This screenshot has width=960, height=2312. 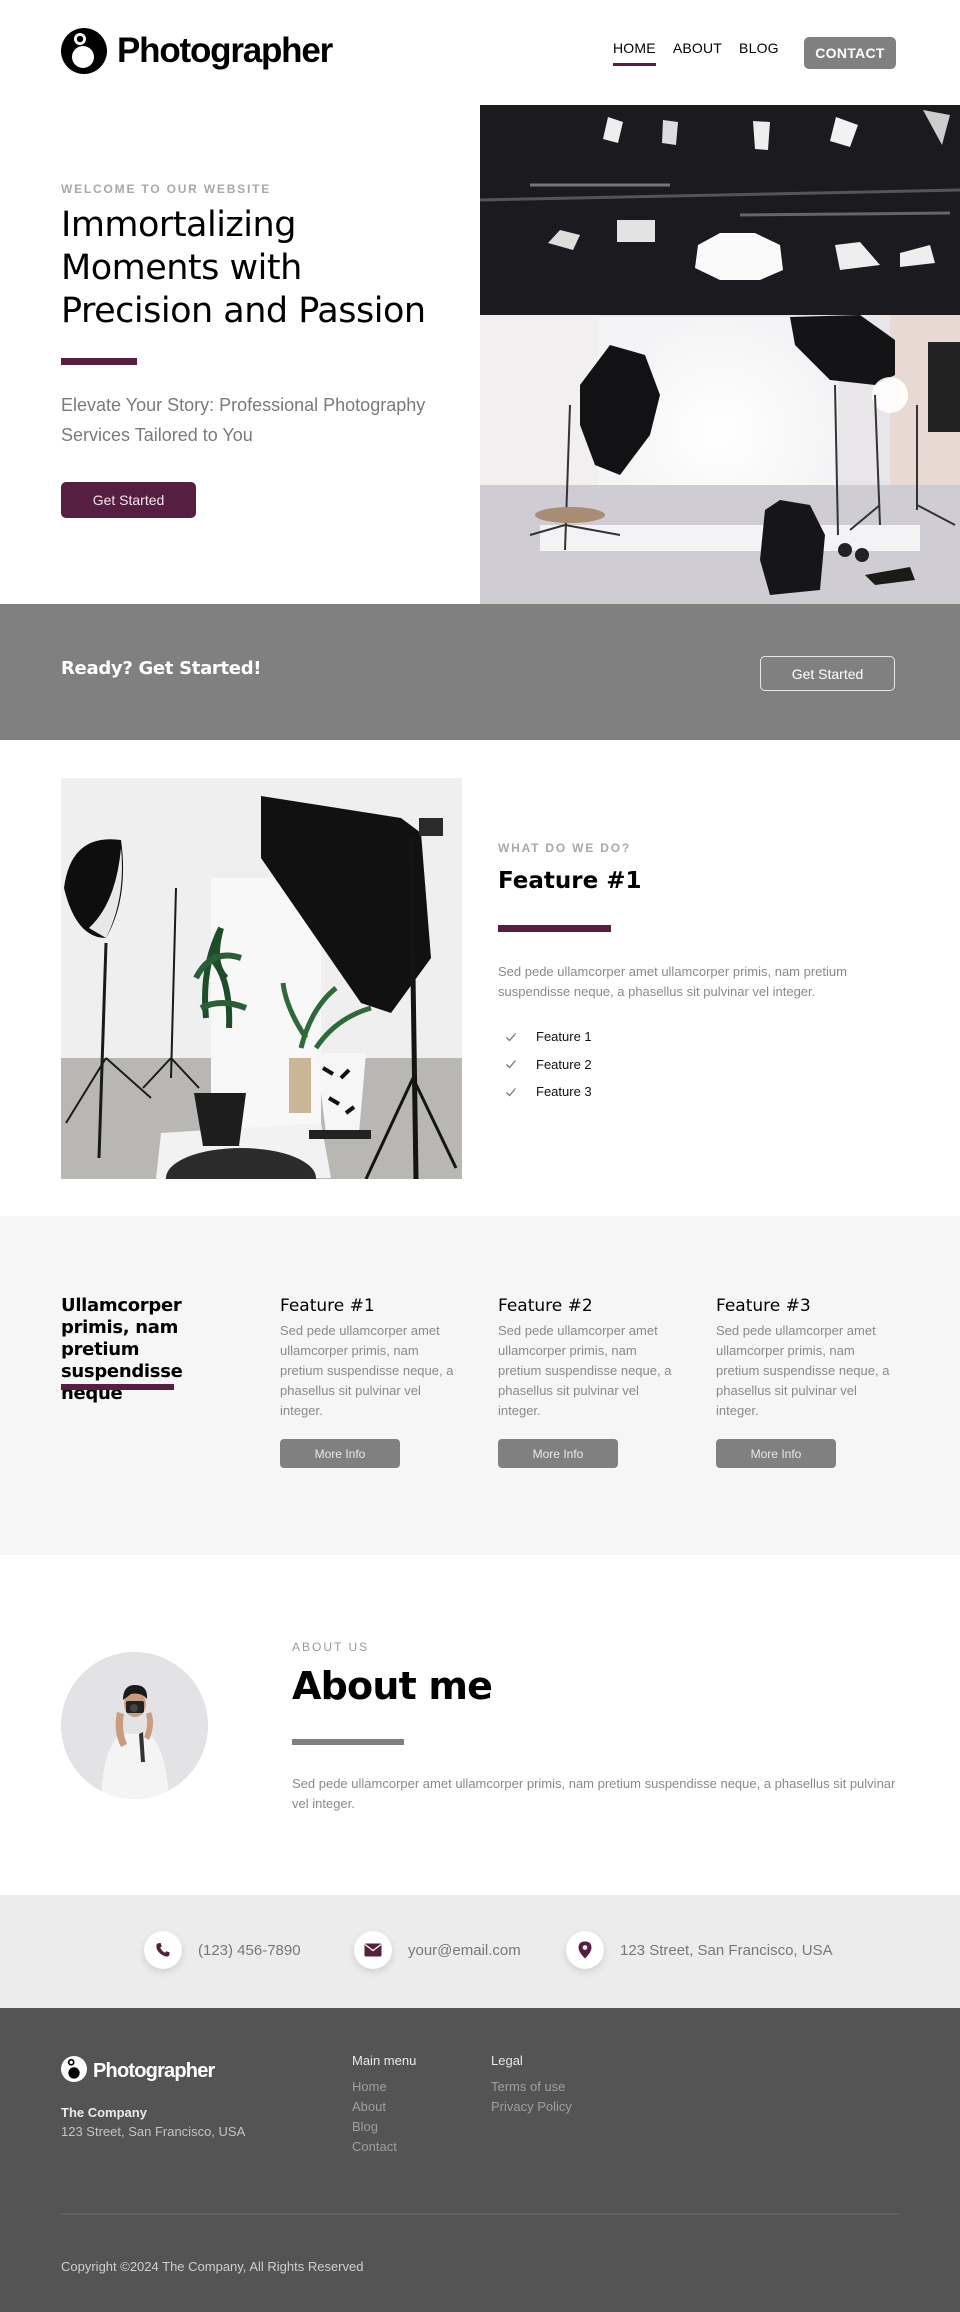 What do you see at coordinates (392, 1686) in the screenshot?
I see `about-title: About me` at bounding box center [392, 1686].